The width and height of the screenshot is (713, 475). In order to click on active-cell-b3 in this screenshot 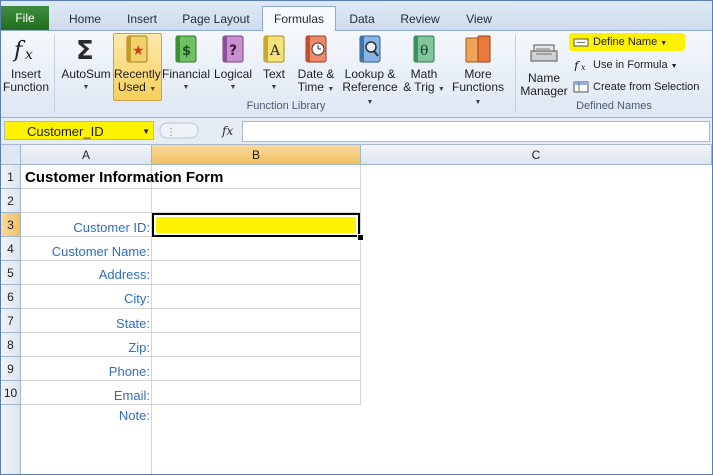, I will do `click(256, 225)`.